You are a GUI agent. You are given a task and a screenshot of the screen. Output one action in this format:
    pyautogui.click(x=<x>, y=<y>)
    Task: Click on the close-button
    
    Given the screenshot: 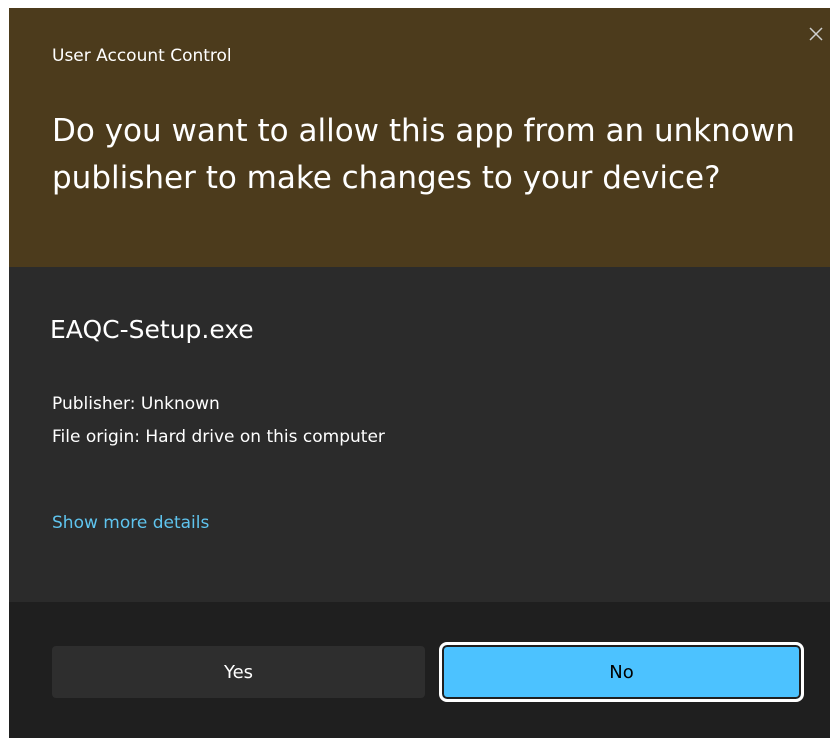 What is the action you would take?
    pyautogui.click(x=816, y=36)
    